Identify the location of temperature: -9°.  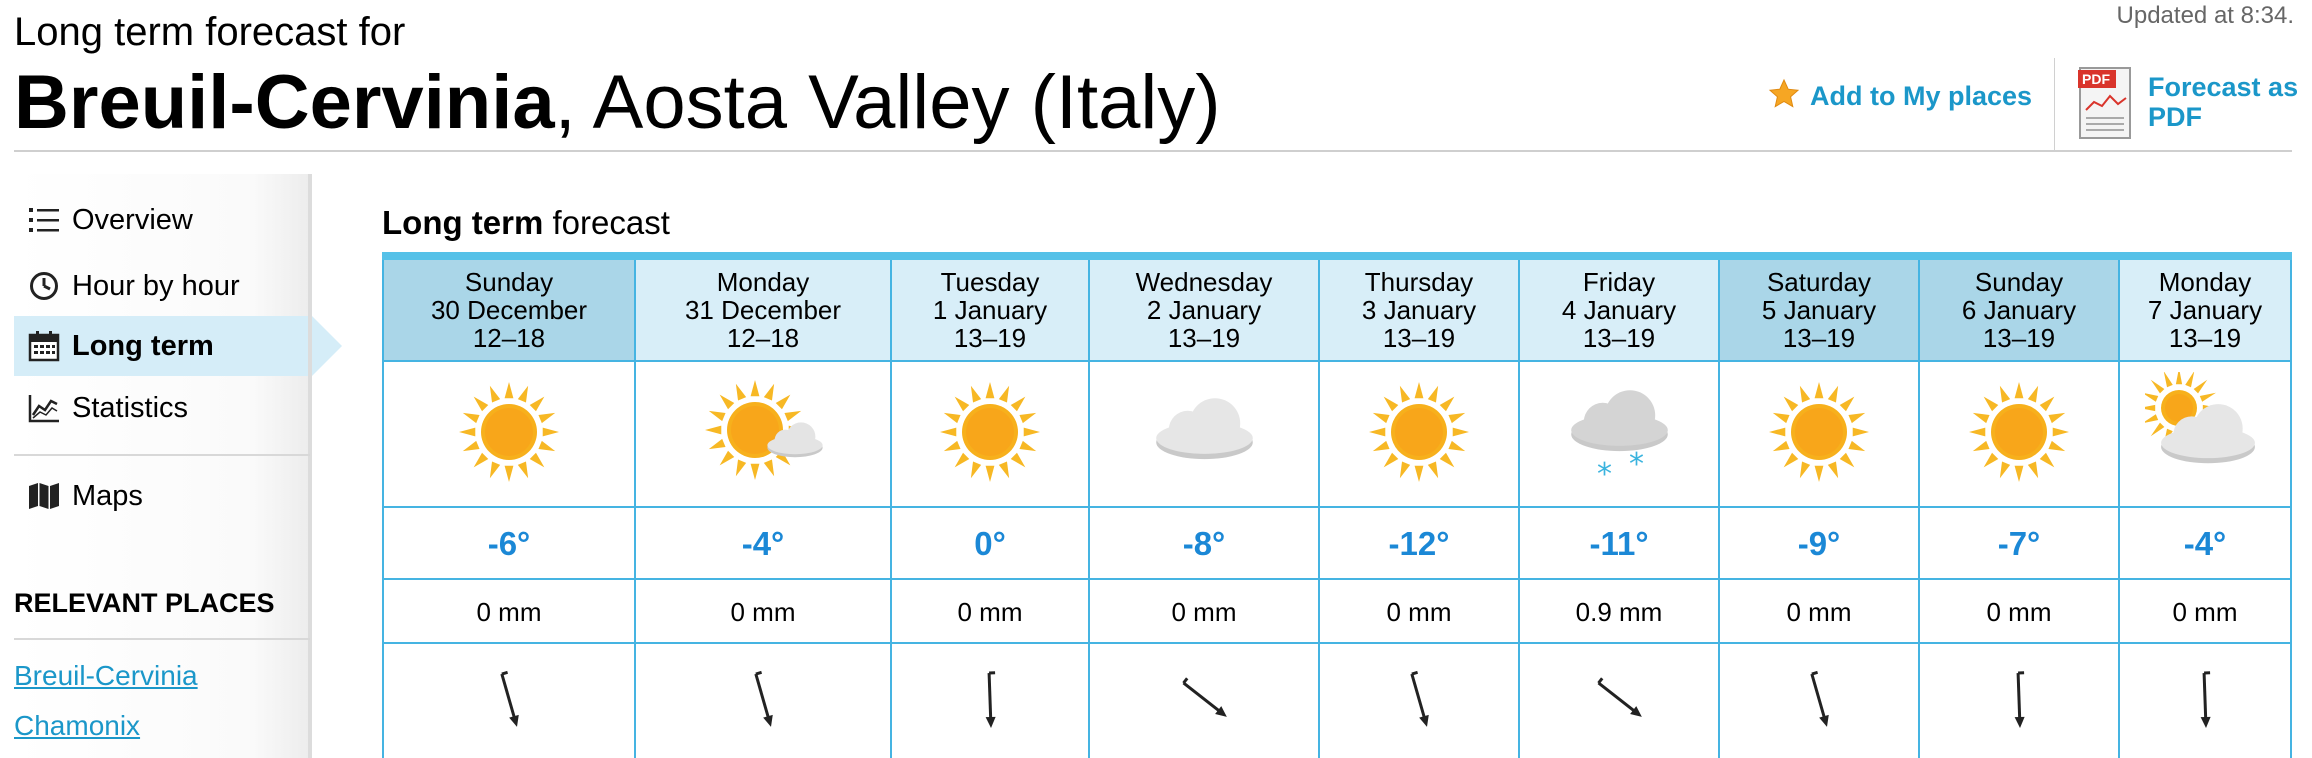
(1819, 544).